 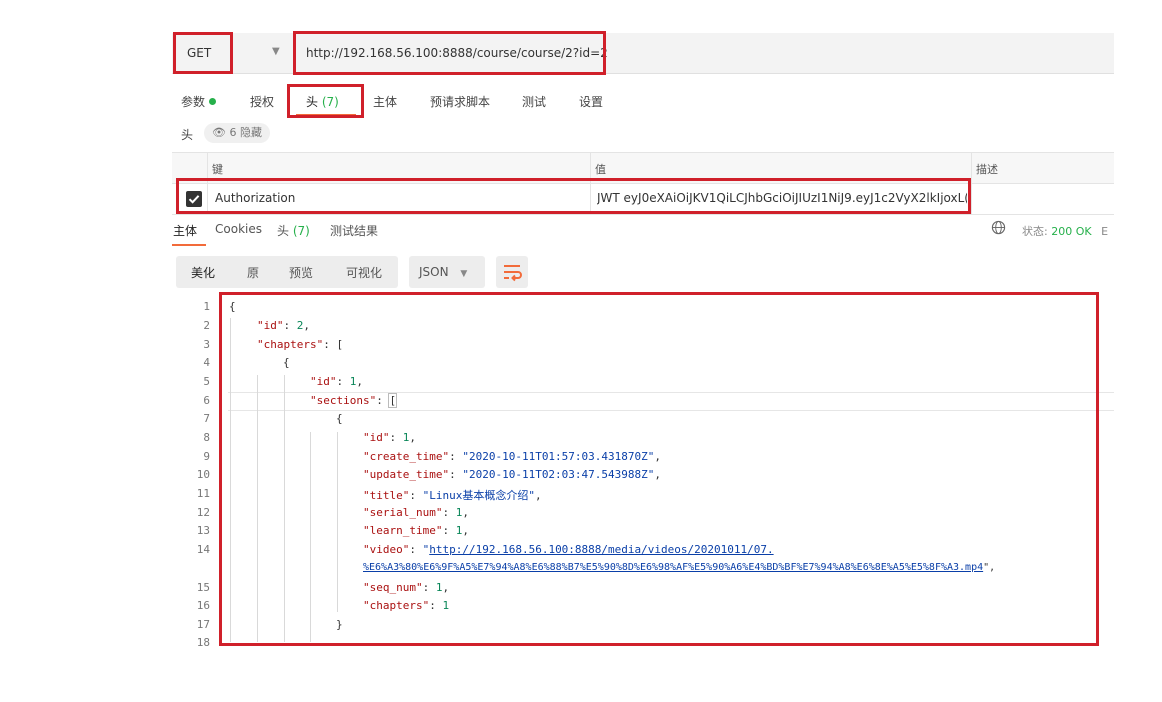 What do you see at coordinates (1071, 231) in the screenshot?
I see `status-value: 200 OK` at bounding box center [1071, 231].